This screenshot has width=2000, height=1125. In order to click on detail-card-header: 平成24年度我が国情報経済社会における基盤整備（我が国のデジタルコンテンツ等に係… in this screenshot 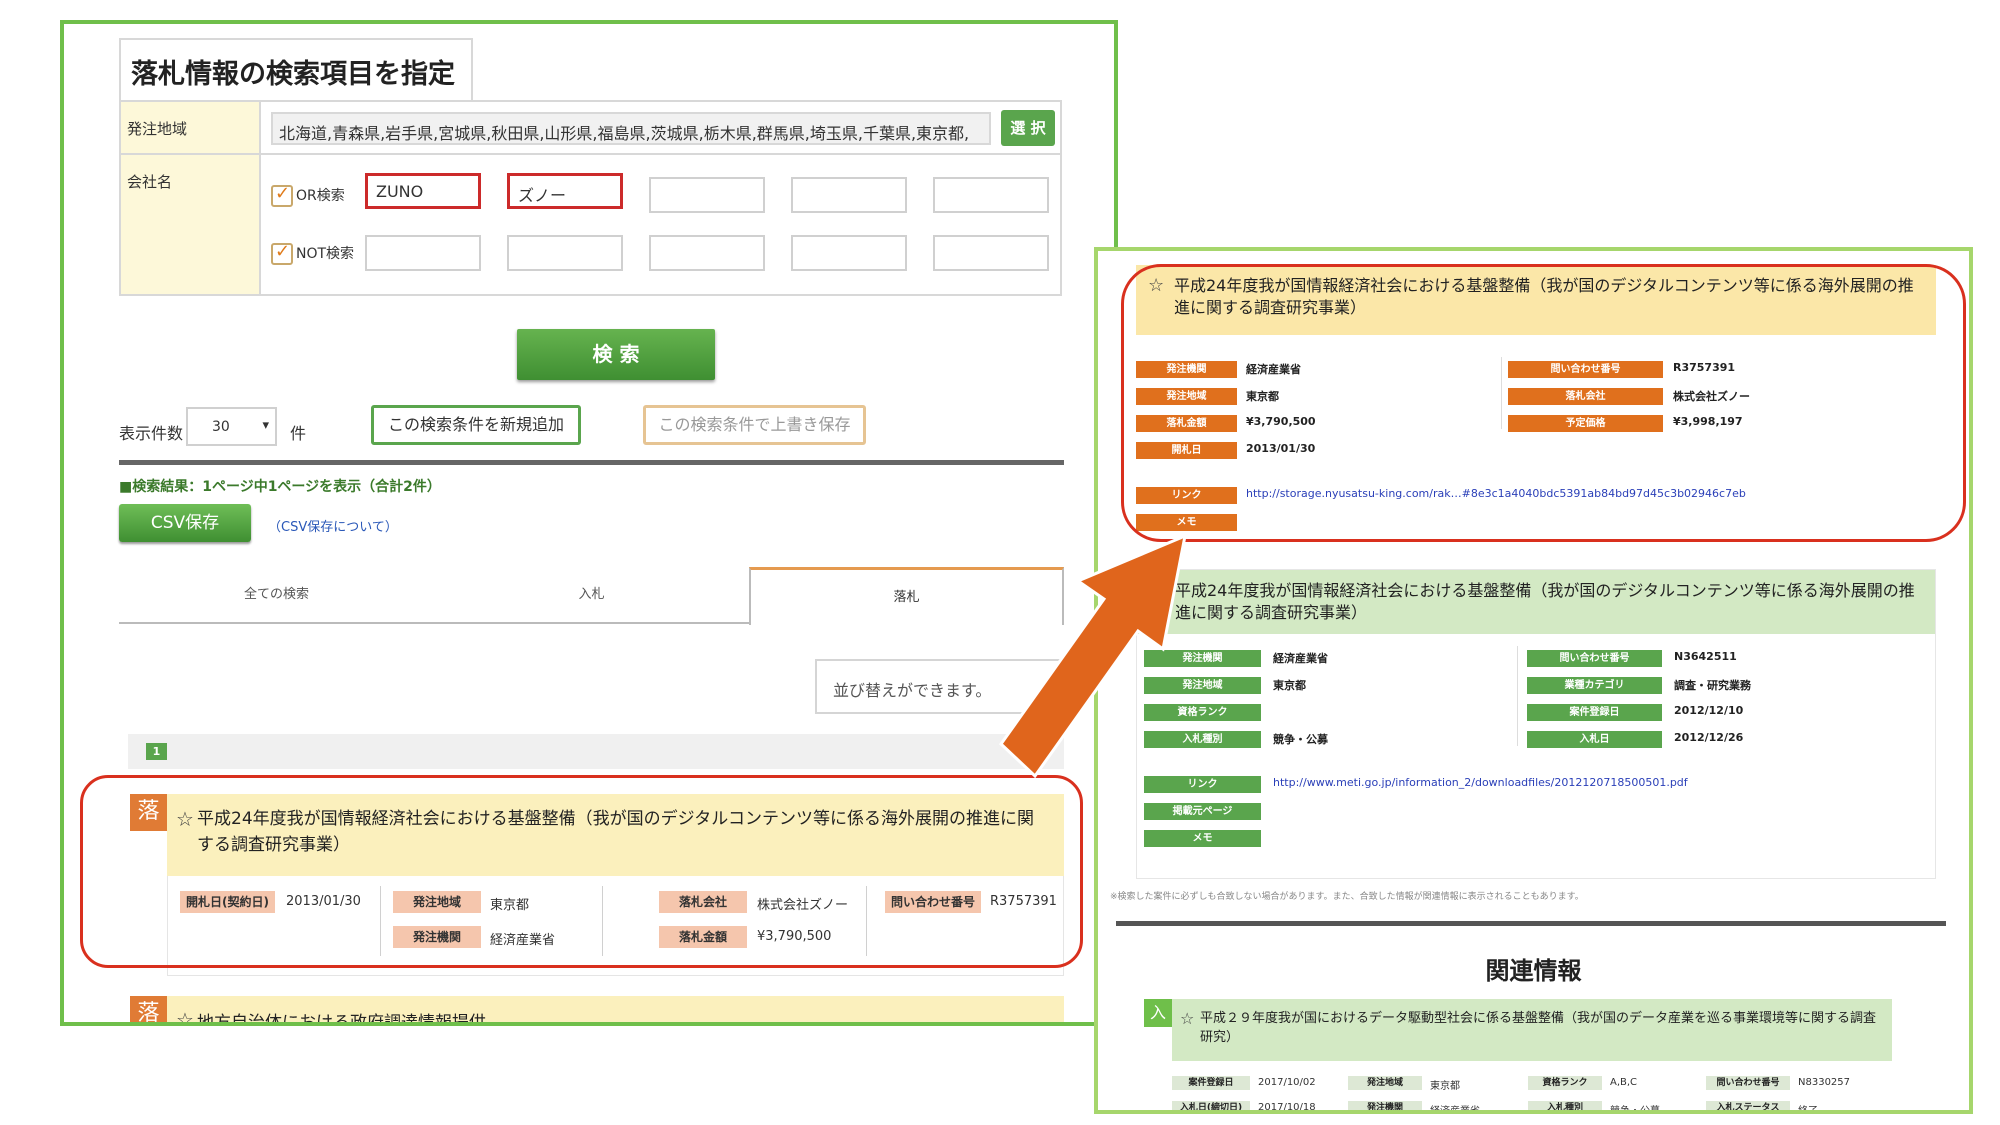, I will do `click(1536, 602)`.